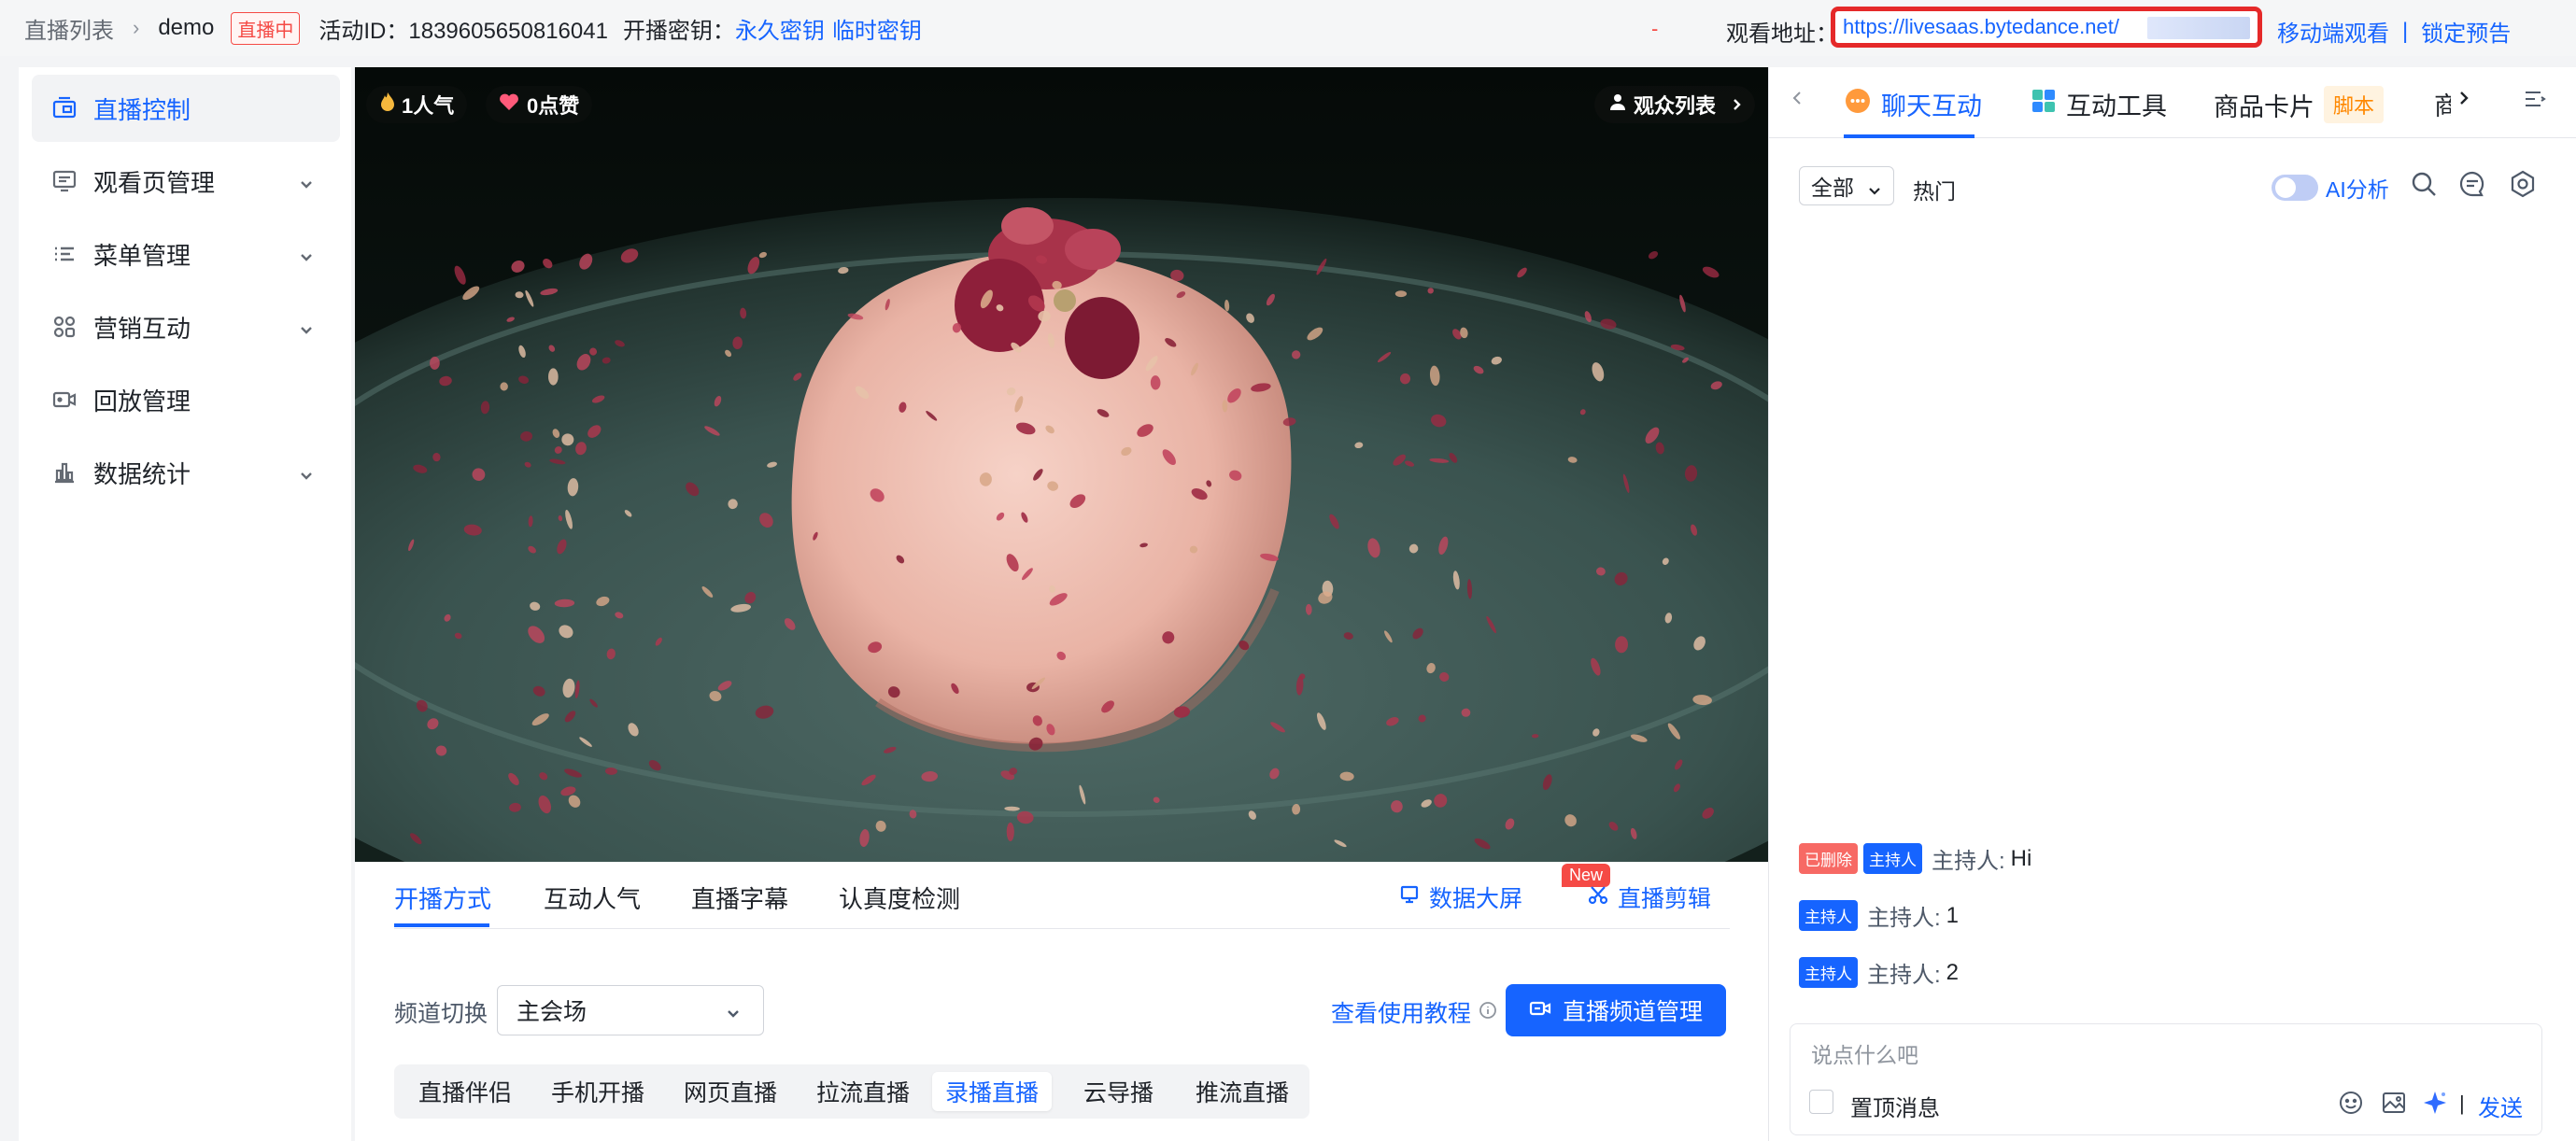 The image size is (2576, 1141). I want to click on tab-chat-interaction: 聊天互动, so click(1913, 104).